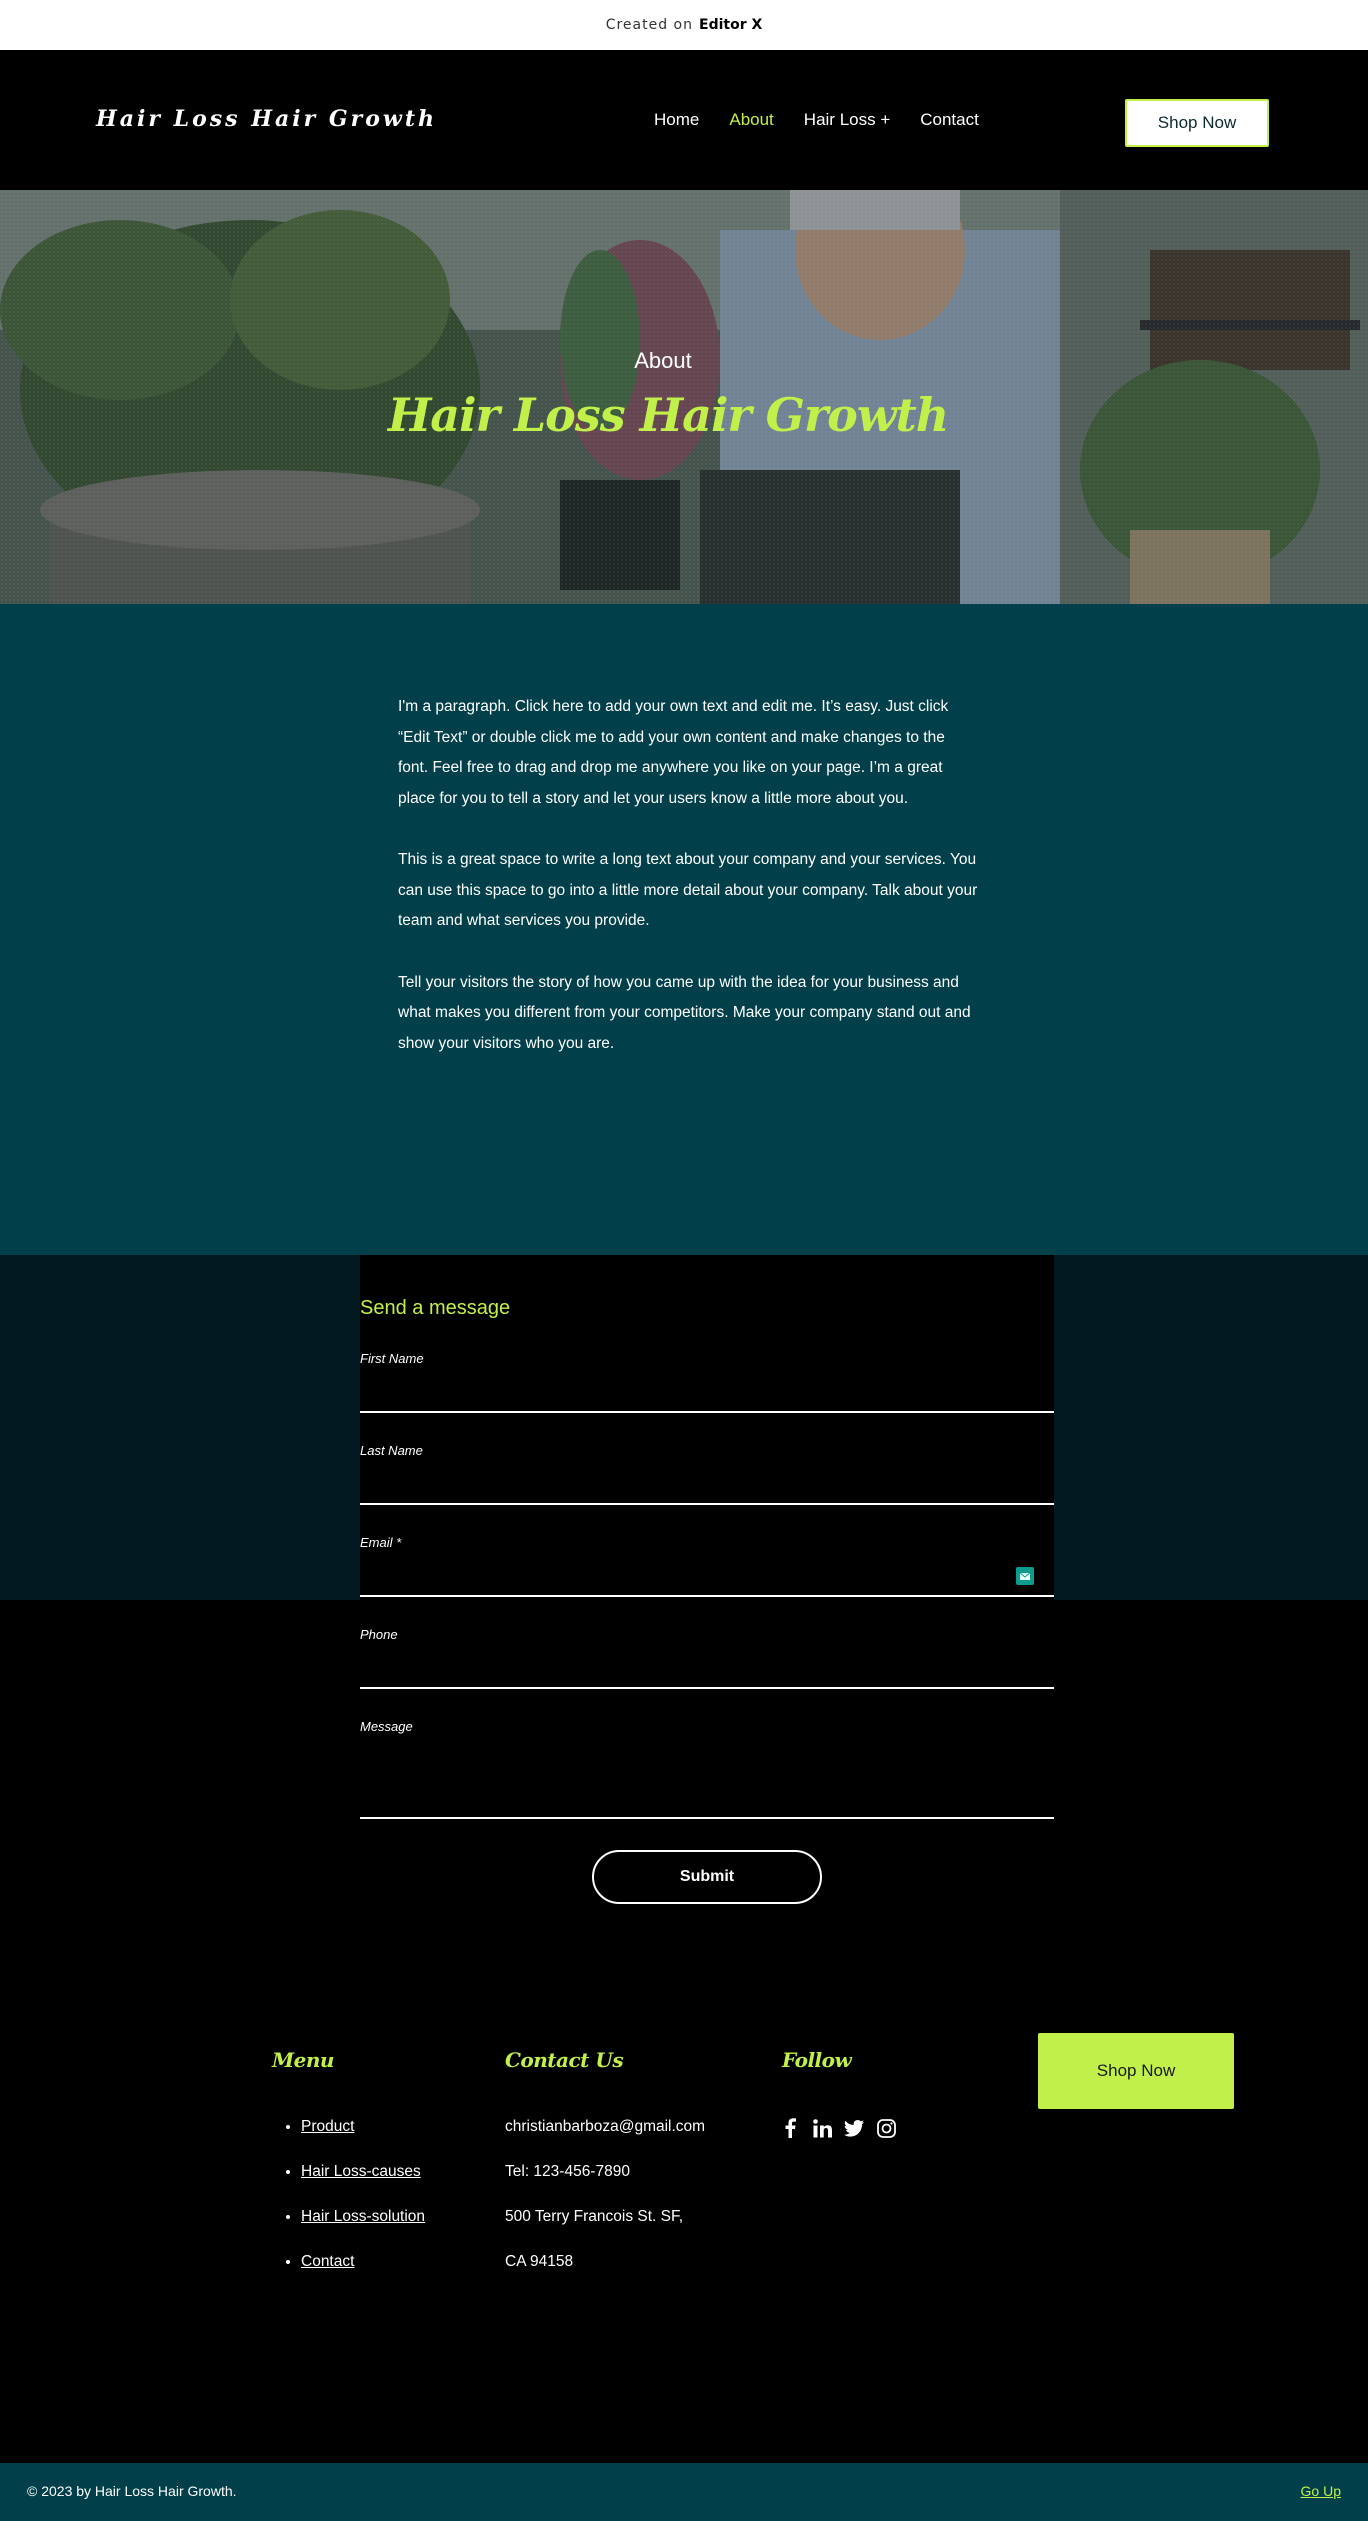 This screenshot has height=2521, width=1368. What do you see at coordinates (391, 1450) in the screenshot?
I see `last-name-label: Last Name` at bounding box center [391, 1450].